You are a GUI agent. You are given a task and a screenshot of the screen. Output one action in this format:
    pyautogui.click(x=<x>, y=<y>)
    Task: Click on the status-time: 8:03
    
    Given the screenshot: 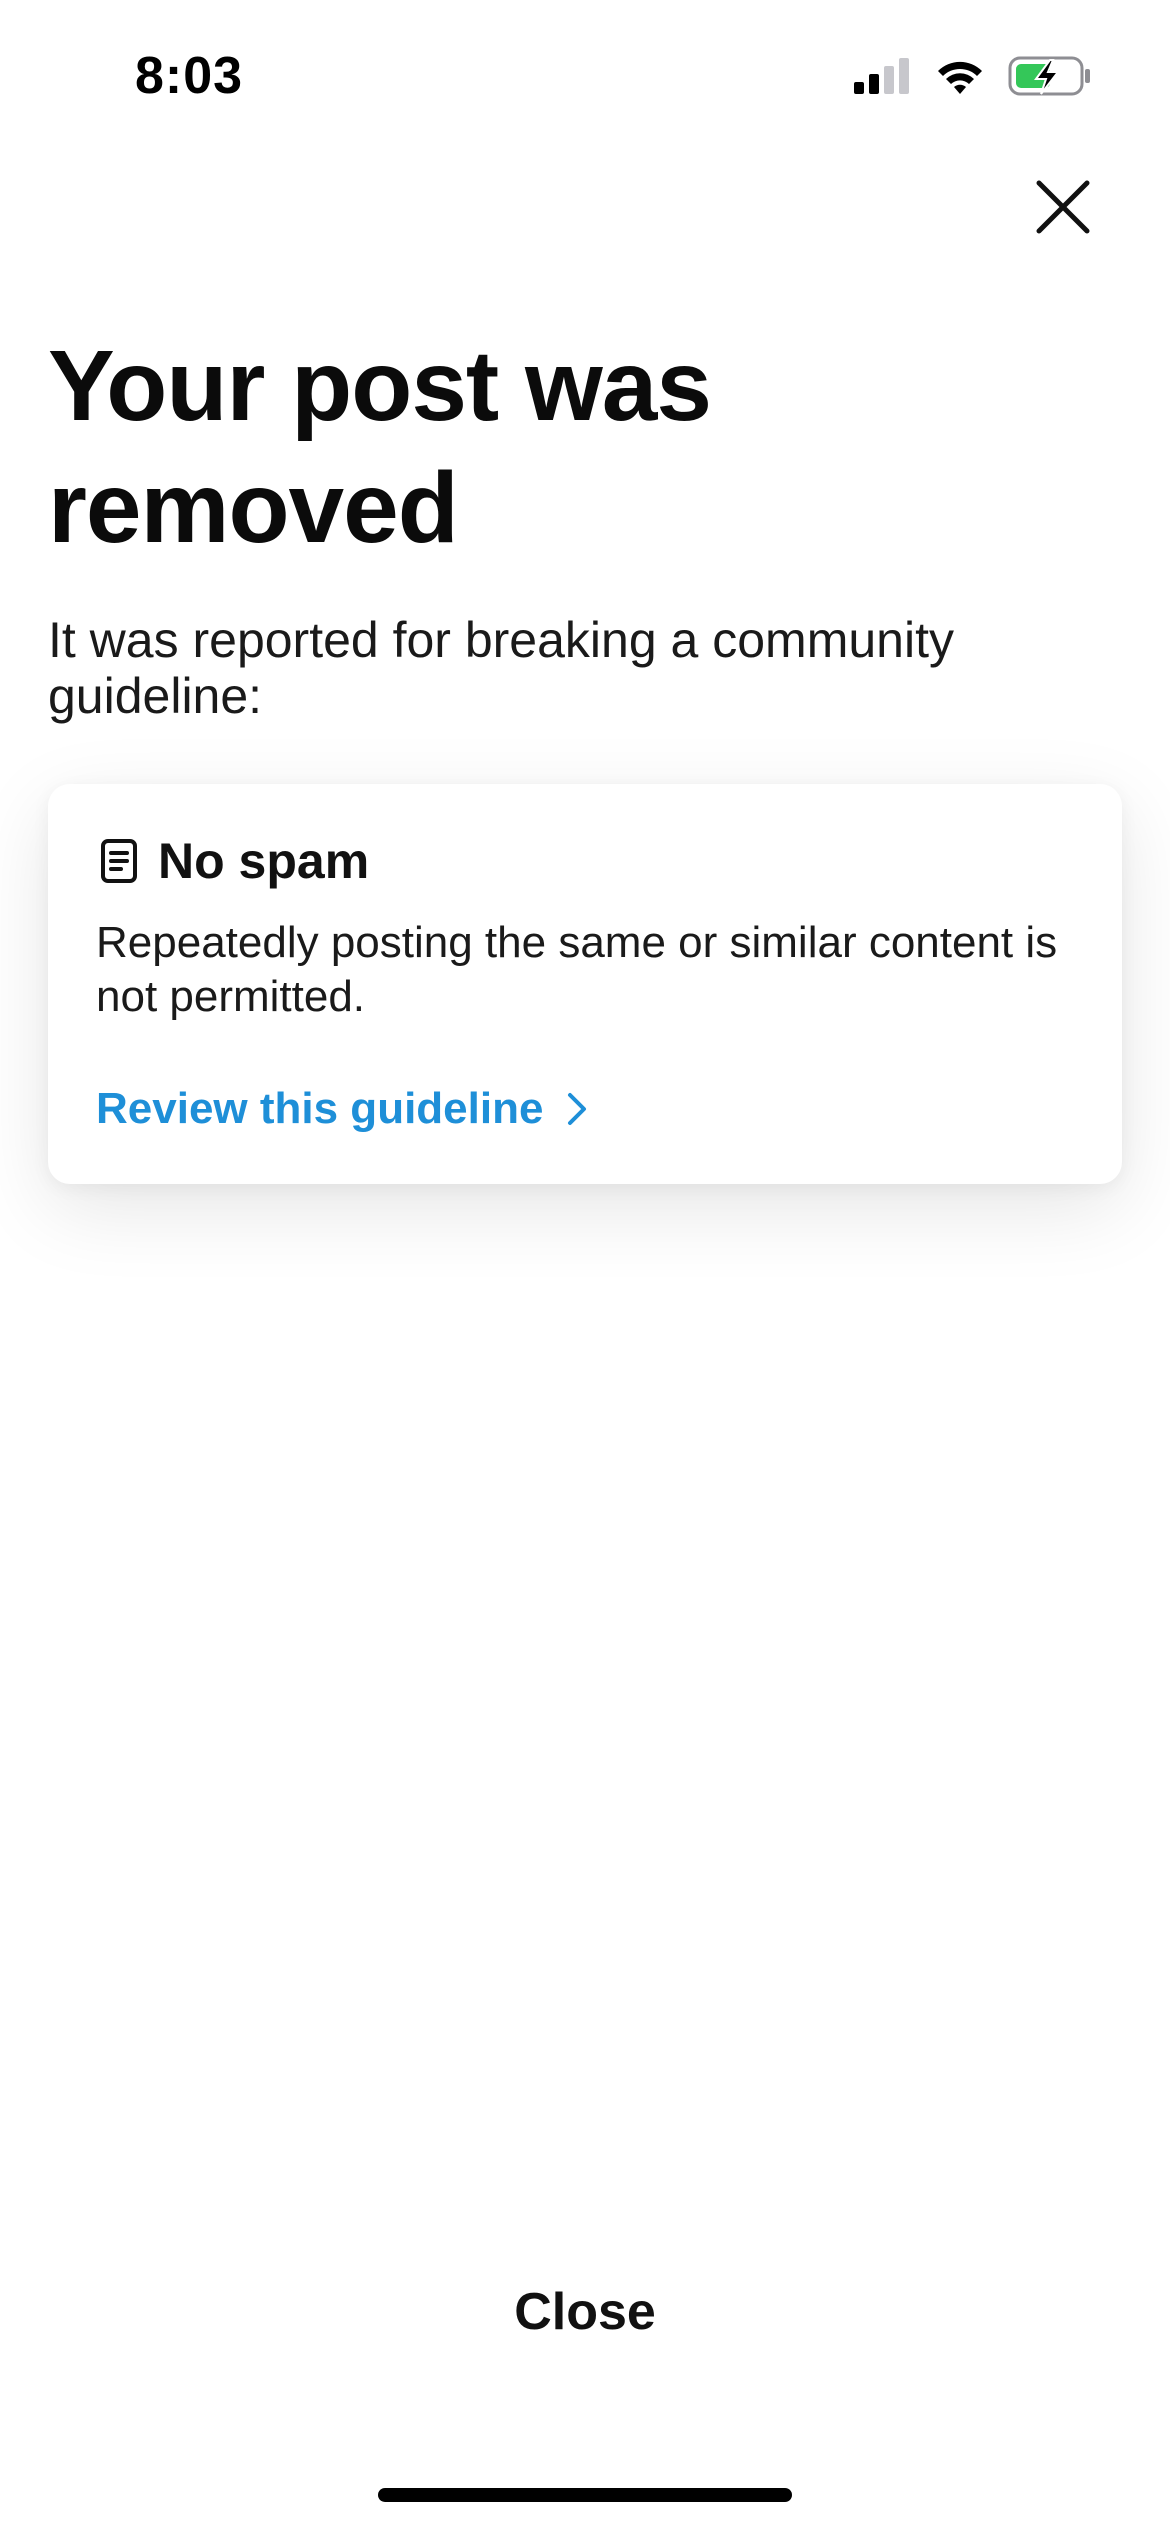 What is the action you would take?
    pyautogui.click(x=189, y=76)
    